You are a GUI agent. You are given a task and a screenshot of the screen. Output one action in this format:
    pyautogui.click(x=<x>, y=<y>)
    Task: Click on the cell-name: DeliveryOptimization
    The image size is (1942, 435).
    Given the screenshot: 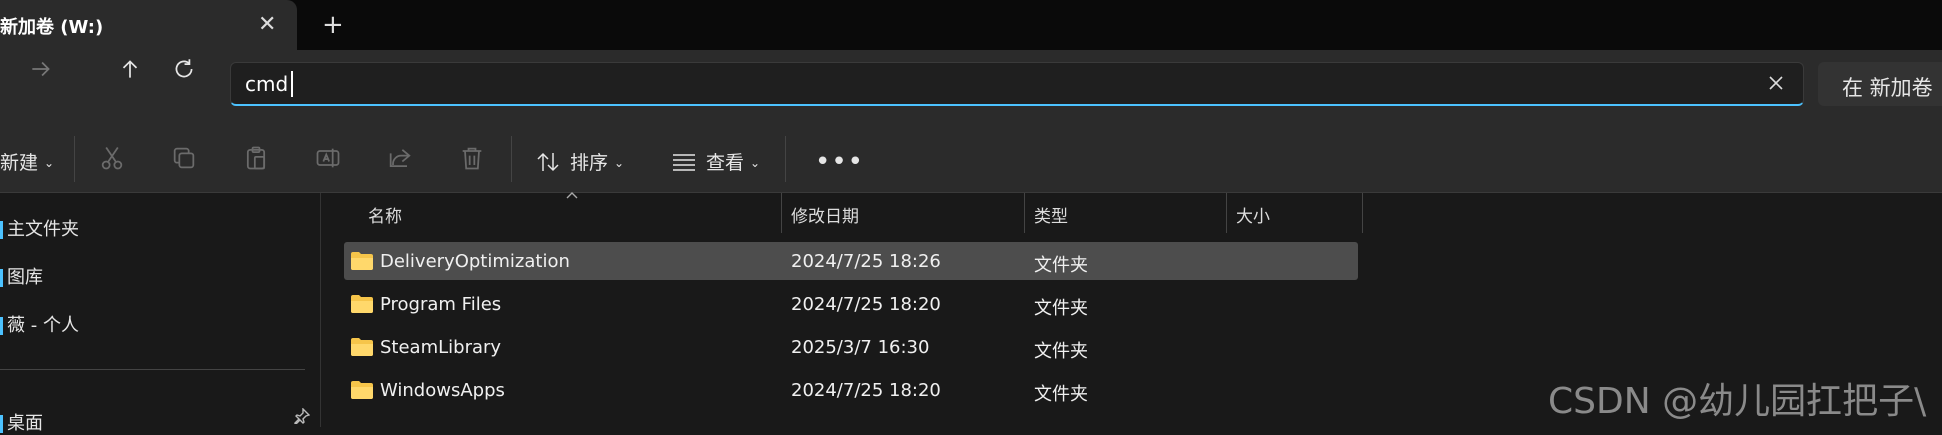 What is the action you would take?
    pyautogui.click(x=475, y=261)
    